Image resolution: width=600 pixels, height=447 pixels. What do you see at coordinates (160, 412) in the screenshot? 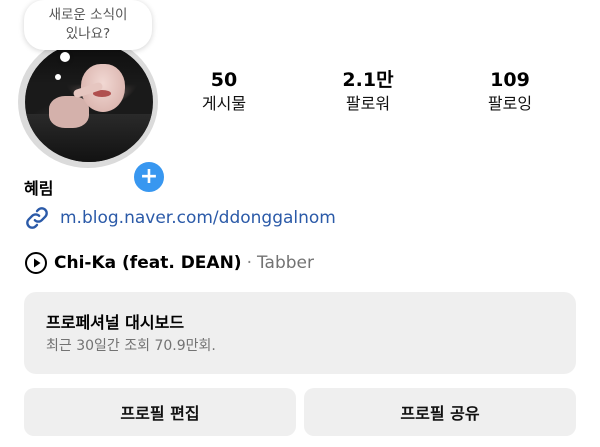
I see `edit-profile-button: 프로필 편집` at bounding box center [160, 412].